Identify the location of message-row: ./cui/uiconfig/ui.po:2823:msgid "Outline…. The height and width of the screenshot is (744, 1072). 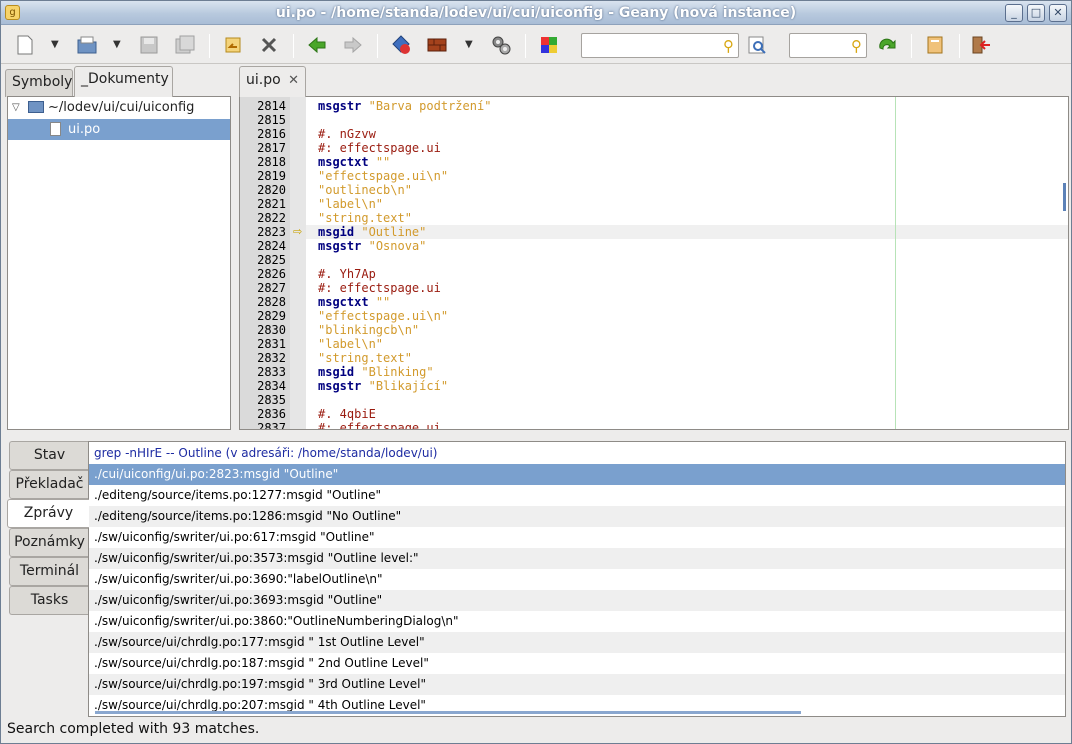
(577, 474).